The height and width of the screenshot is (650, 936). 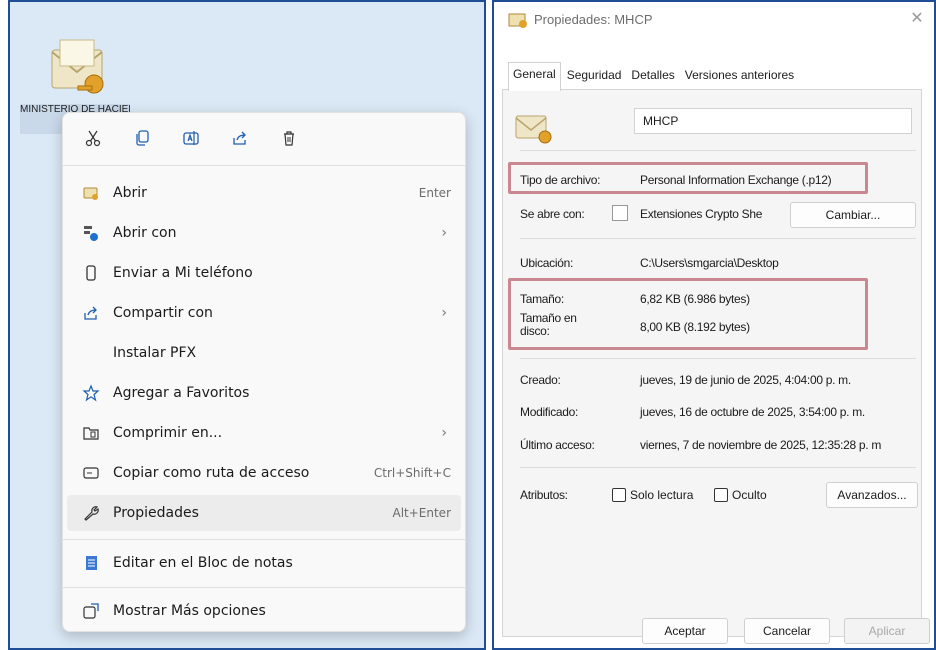 I want to click on rename-icon, so click(x=191, y=138).